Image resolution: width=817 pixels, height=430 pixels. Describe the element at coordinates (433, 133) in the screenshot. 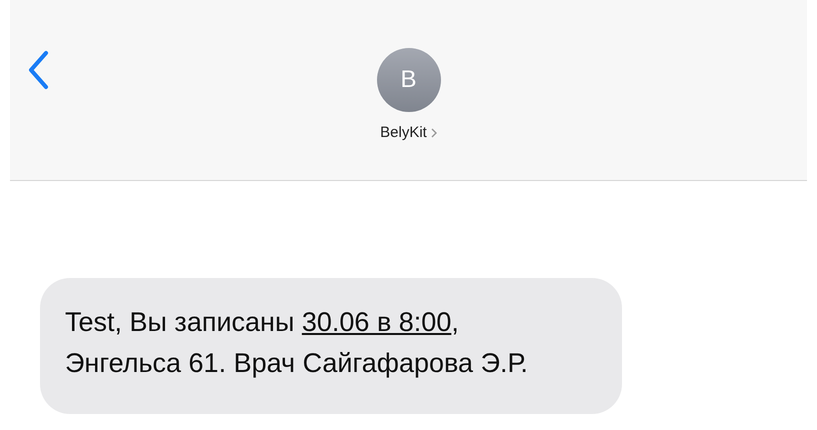

I see `chevron-right-icon` at that location.